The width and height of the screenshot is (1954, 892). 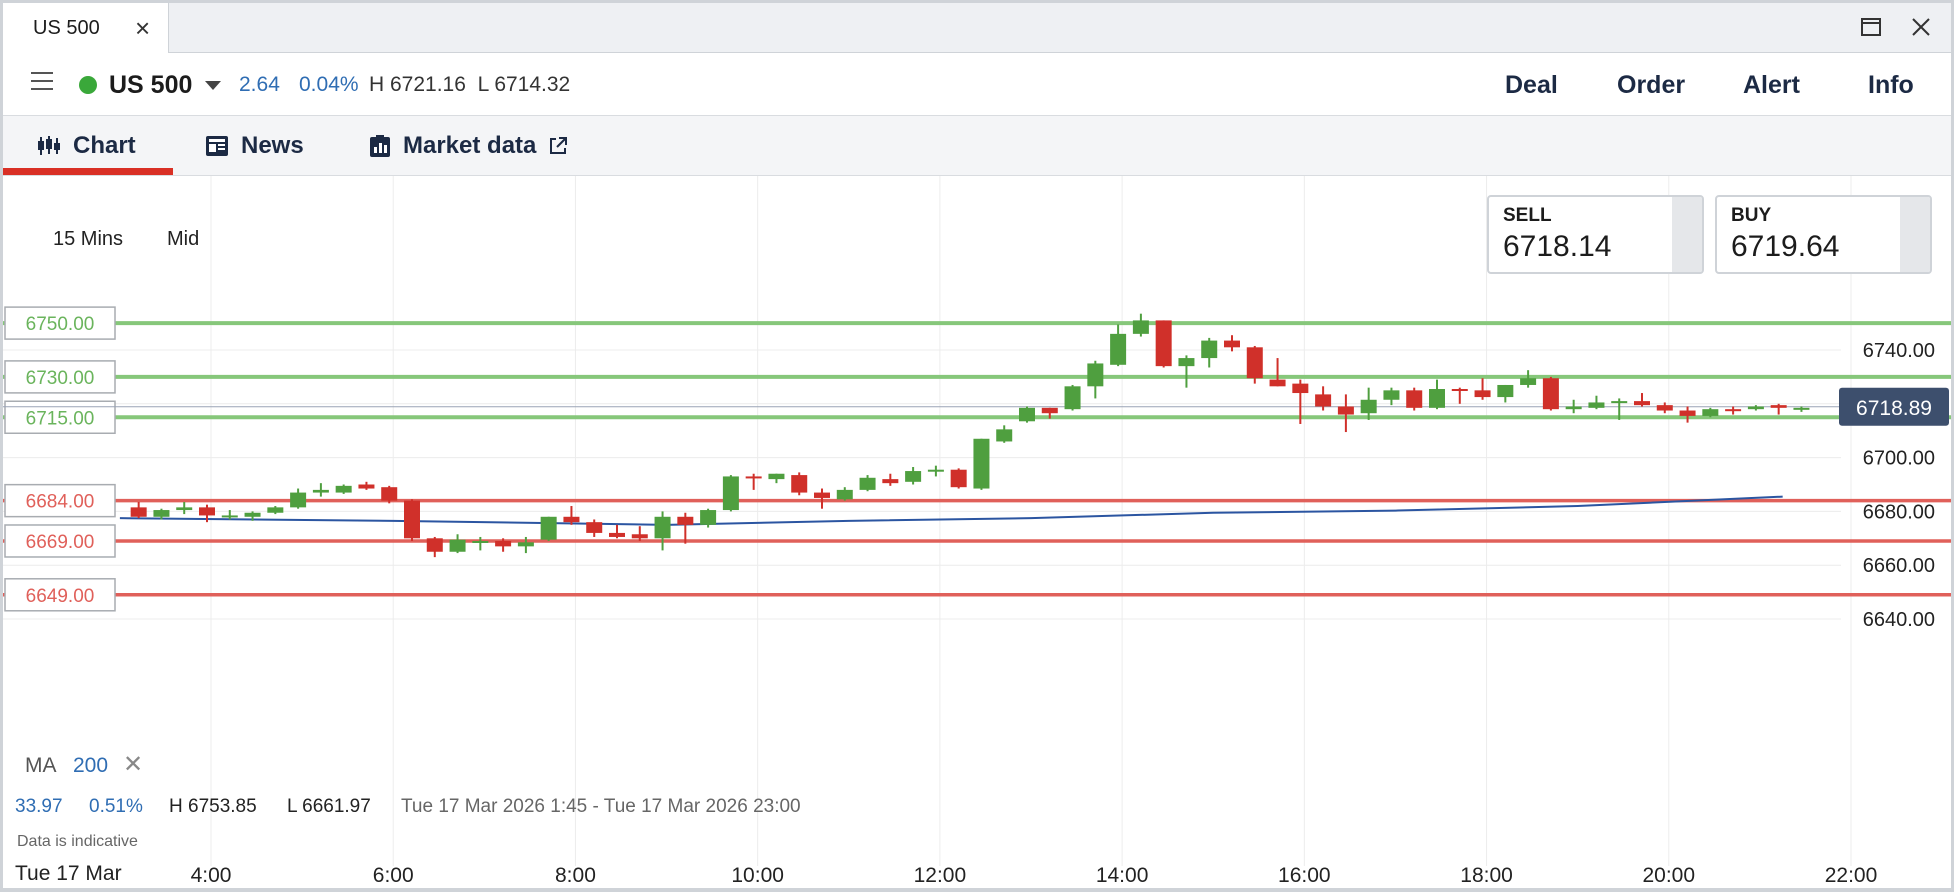 I want to click on tab-title: US 500, so click(x=66, y=28).